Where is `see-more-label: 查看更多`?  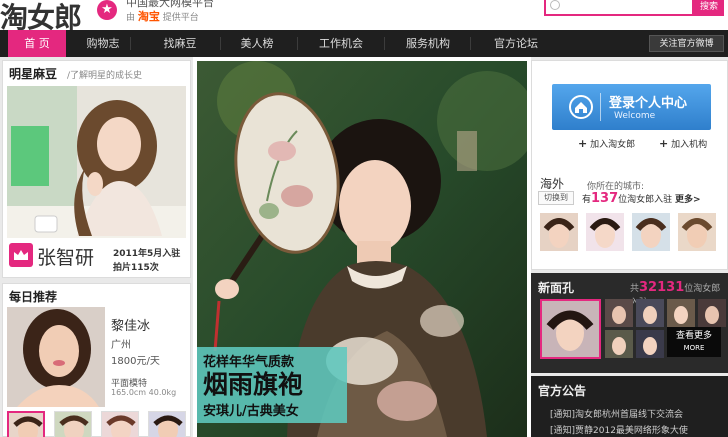 see-more-label: 查看更多 is located at coordinates (693, 336).